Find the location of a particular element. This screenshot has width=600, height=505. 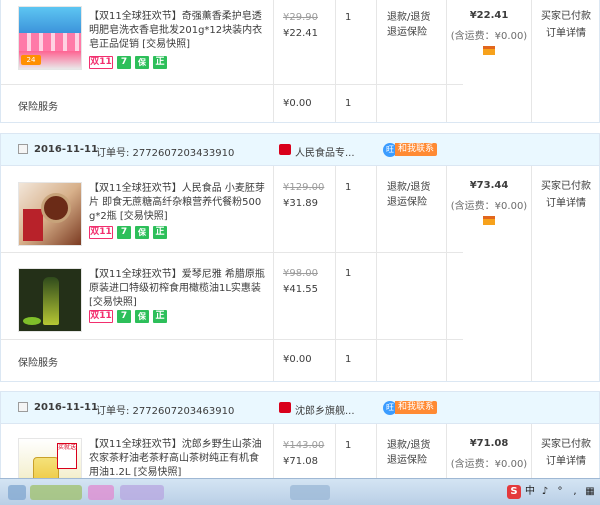

sogou-ime-icon: S is located at coordinates (514, 492).